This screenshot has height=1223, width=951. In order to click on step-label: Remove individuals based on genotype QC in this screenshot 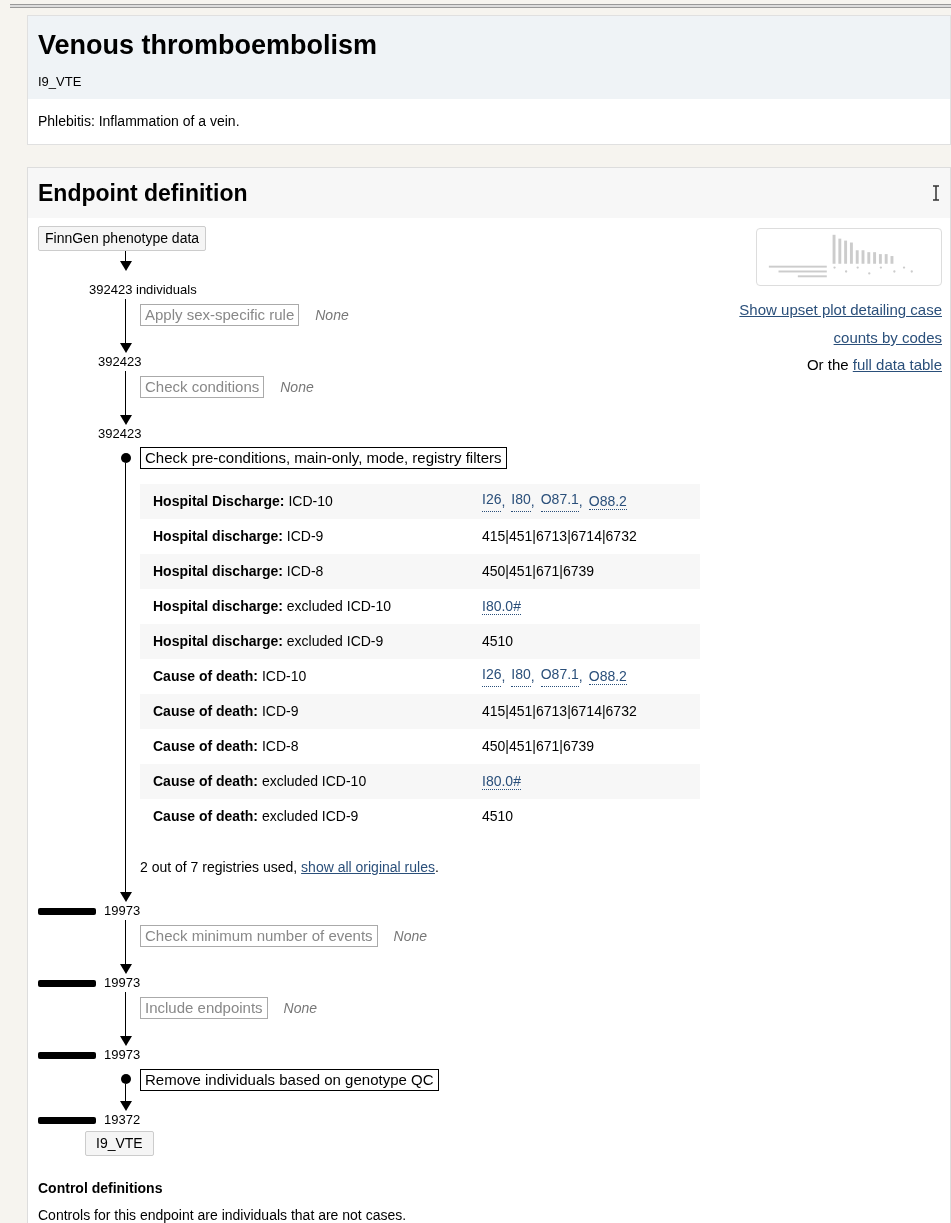, I will do `click(289, 1080)`.